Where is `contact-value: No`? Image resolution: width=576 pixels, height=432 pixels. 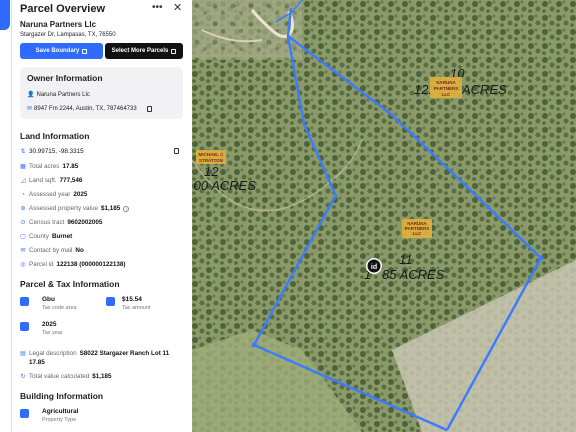 contact-value: No is located at coordinates (79, 250).